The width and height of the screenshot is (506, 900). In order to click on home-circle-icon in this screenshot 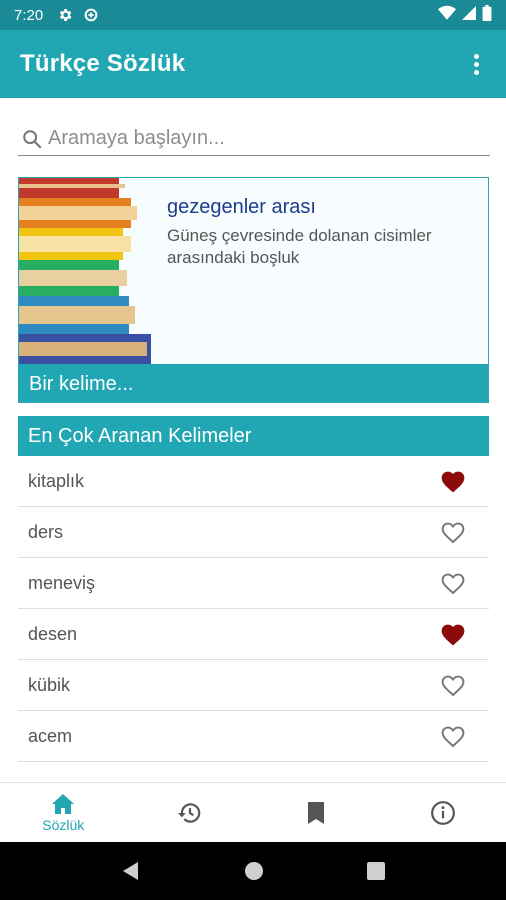, I will do `click(254, 871)`.